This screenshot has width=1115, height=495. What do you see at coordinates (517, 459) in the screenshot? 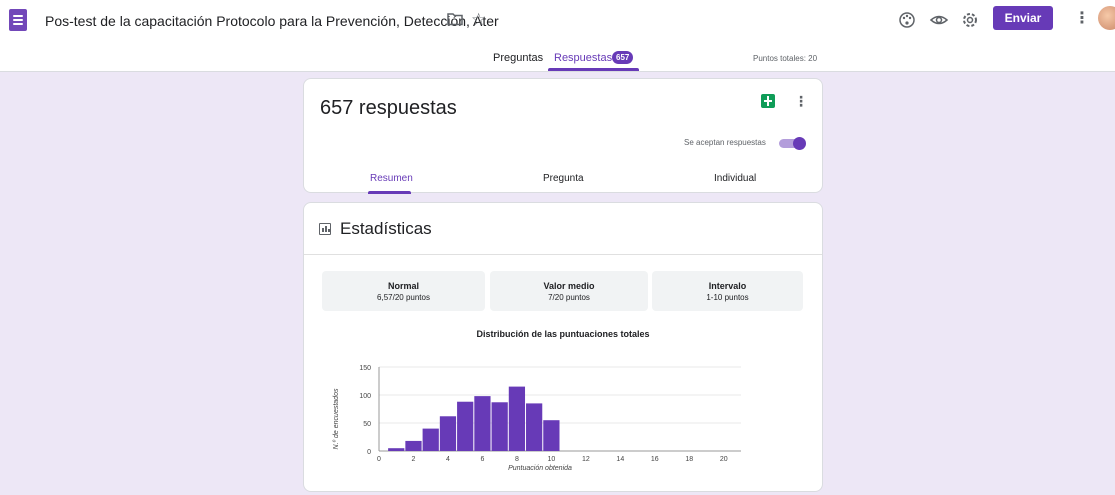
I see `x-tick-label: 8` at bounding box center [517, 459].